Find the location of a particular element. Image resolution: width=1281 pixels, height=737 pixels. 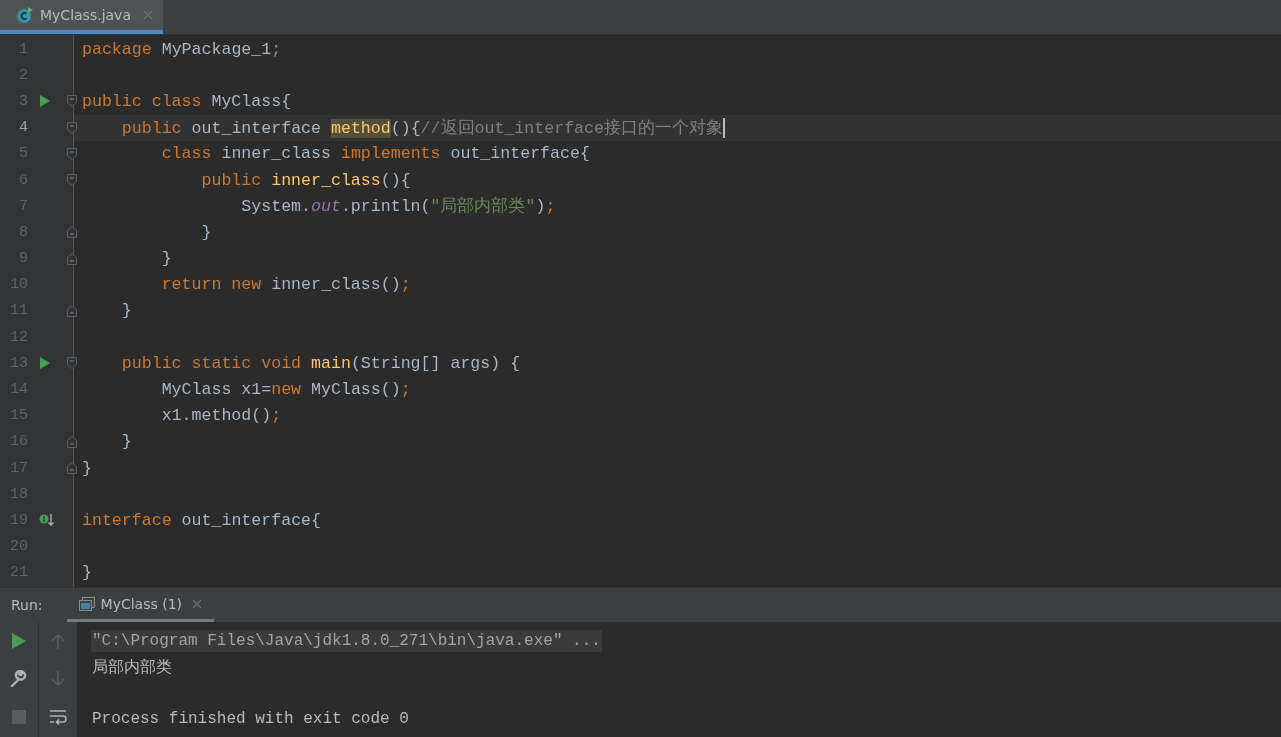

line-number: 4 is located at coordinates (23, 128).